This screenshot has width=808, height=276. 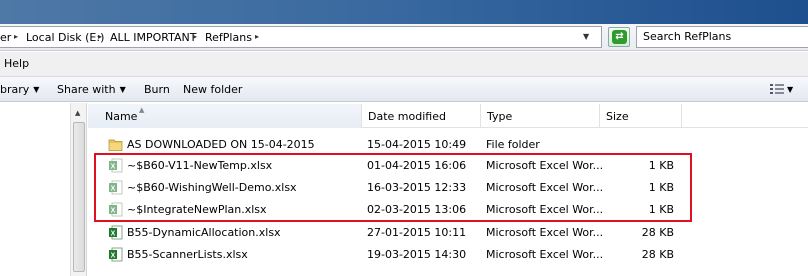 I want to click on column-header-type: Type, so click(x=540, y=116).